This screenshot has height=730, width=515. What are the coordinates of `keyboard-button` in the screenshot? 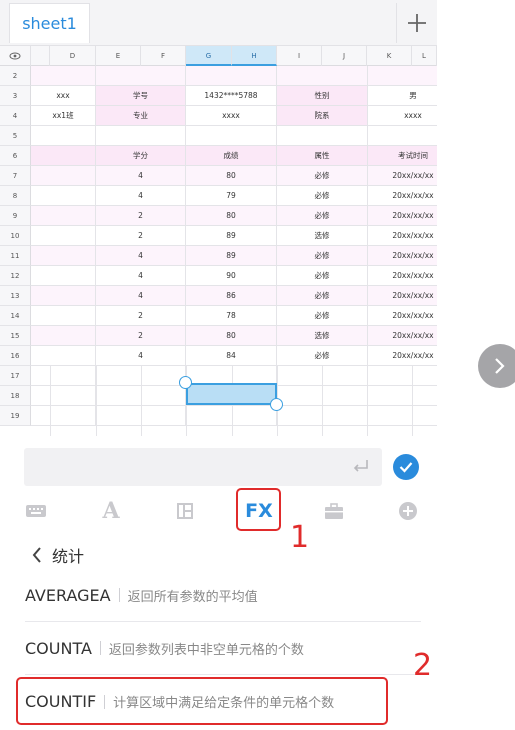 It's located at (36, 511).